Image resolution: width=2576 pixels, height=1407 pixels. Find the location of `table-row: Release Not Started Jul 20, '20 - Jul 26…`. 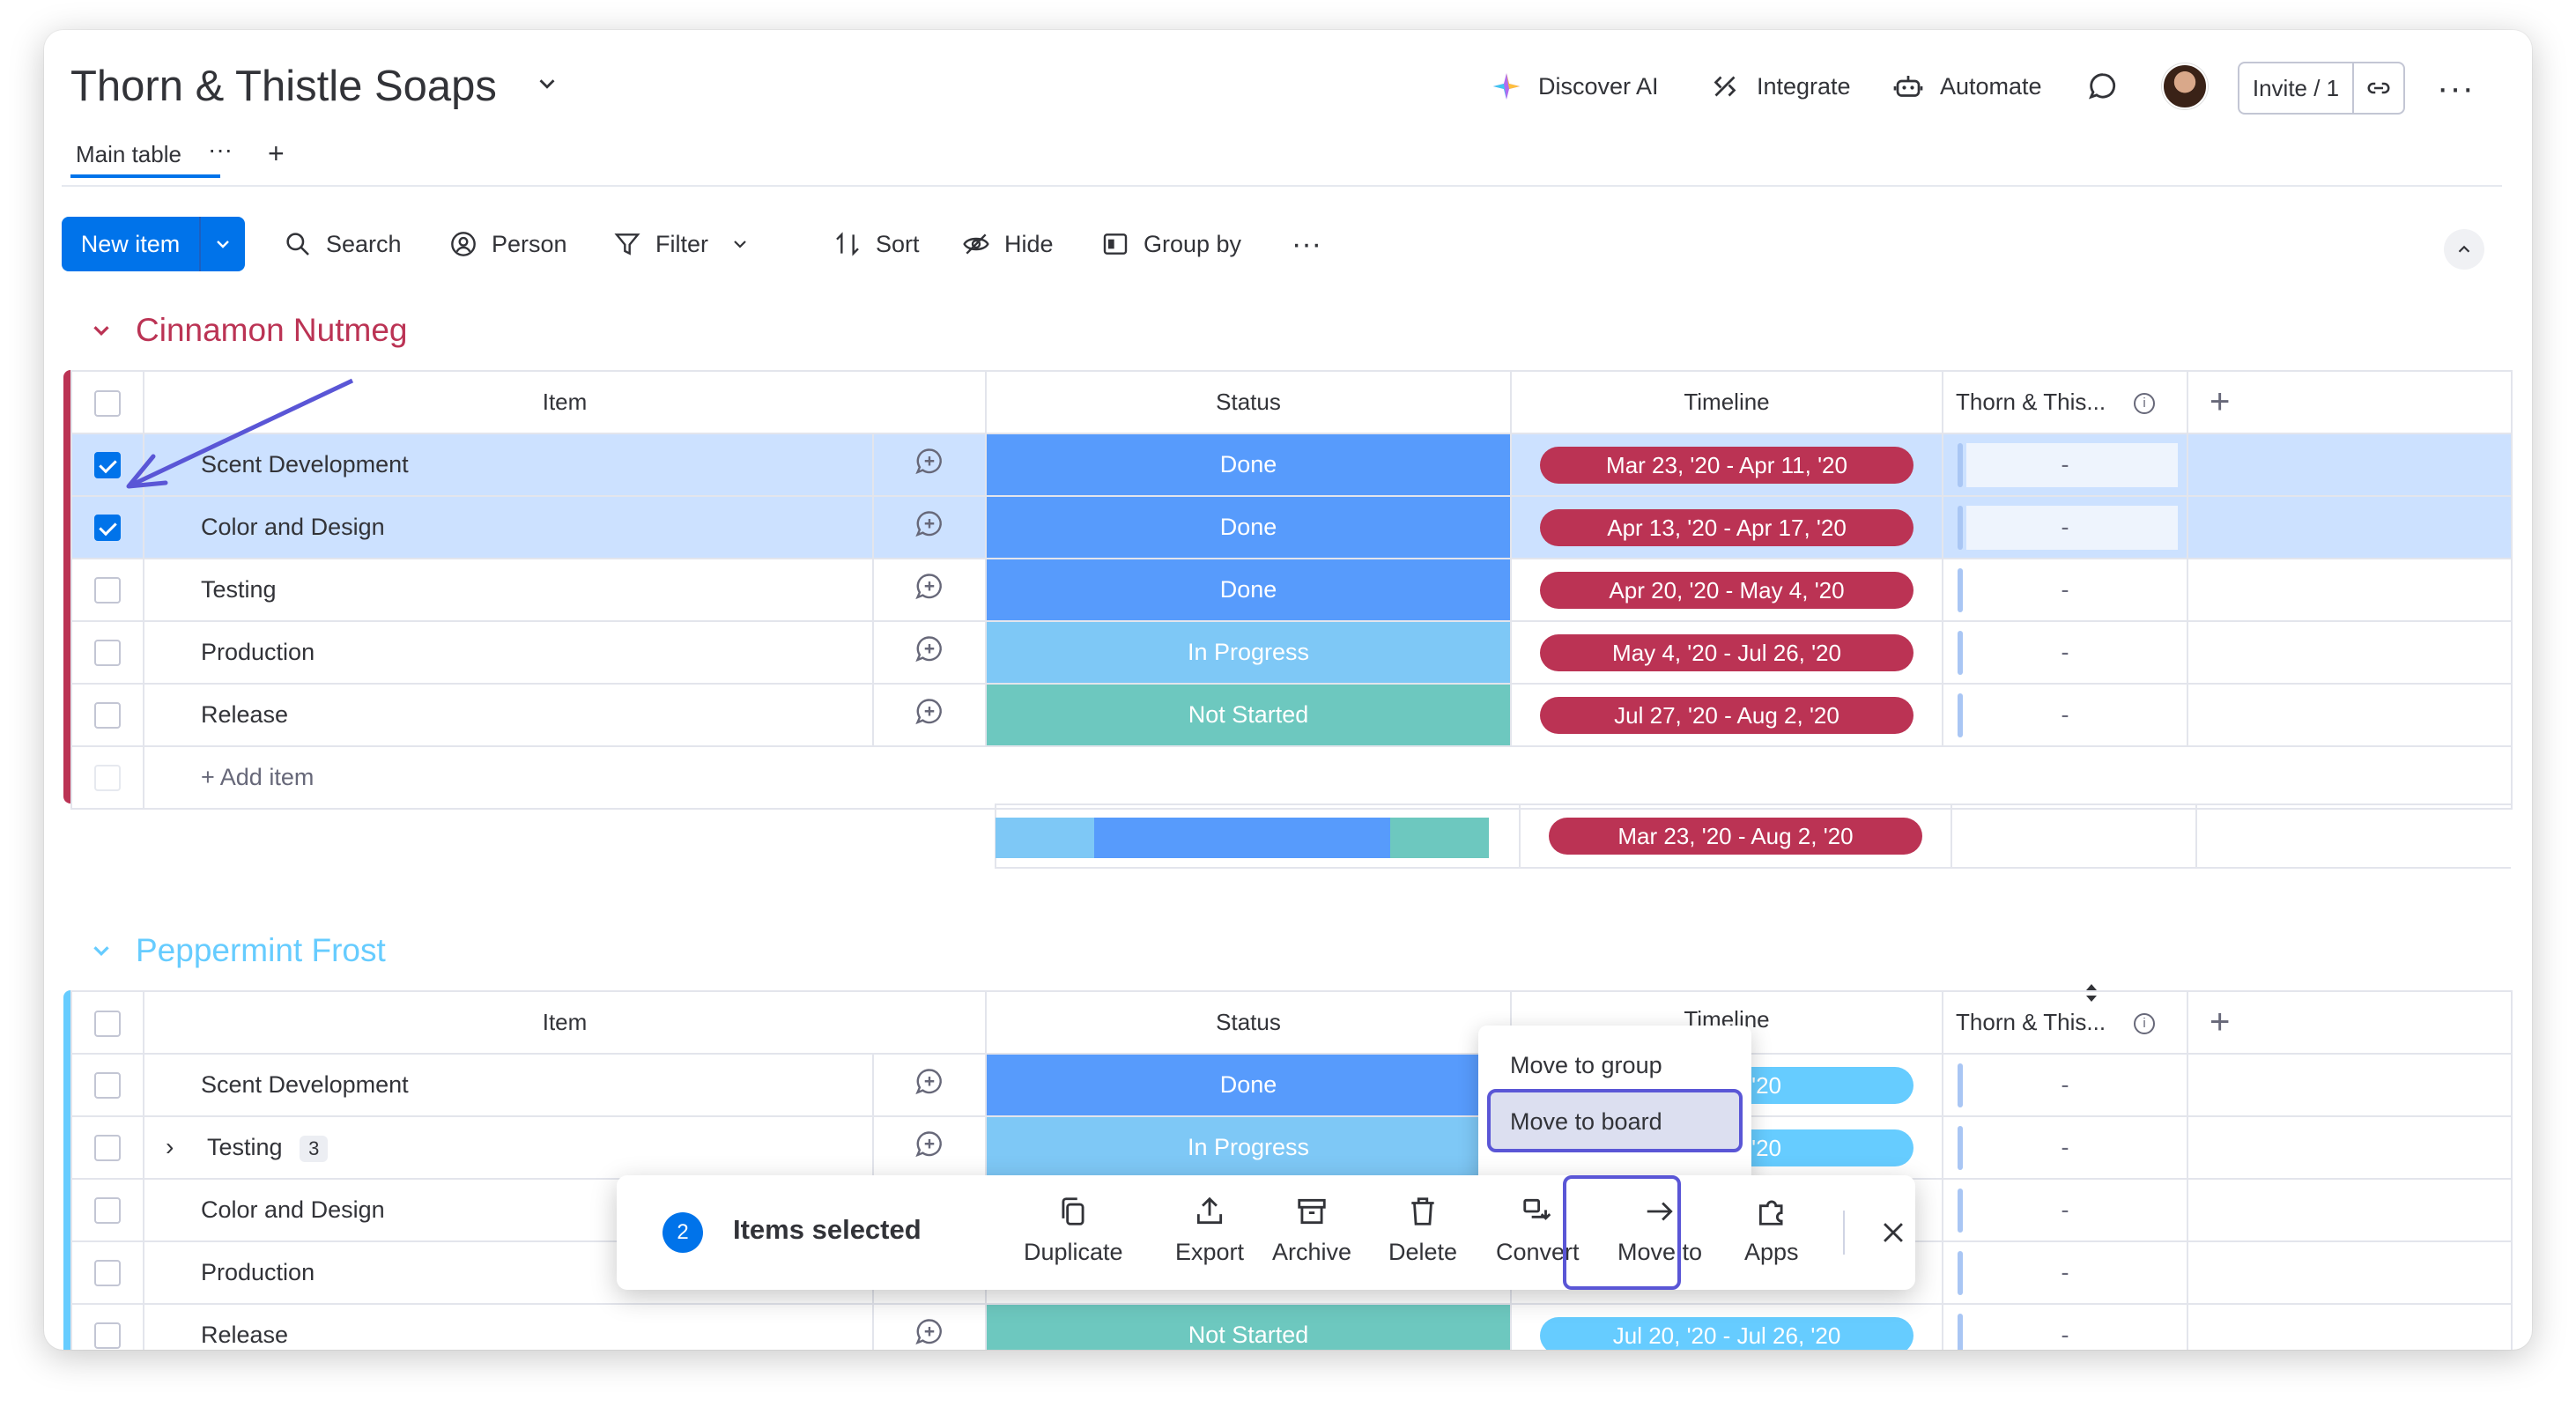

table-row: Release Not Started Jul 20, '20 - Jul 26… is located at coordinates (1291, 1326).